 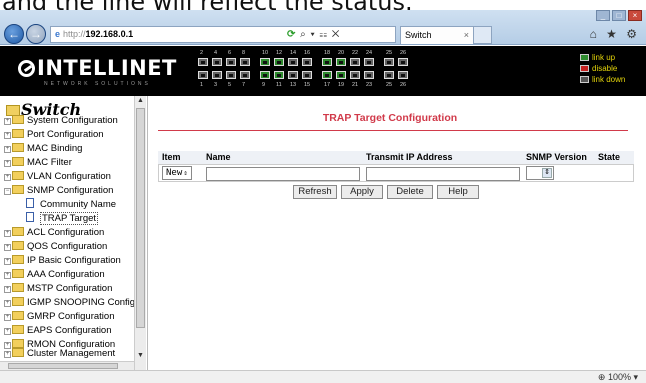 What do you see at coordinates (58, 289) in the screenshot?
I see `tree-item-mstp-configuration: + MSTP Configuration` at bounding box center [58, 289].